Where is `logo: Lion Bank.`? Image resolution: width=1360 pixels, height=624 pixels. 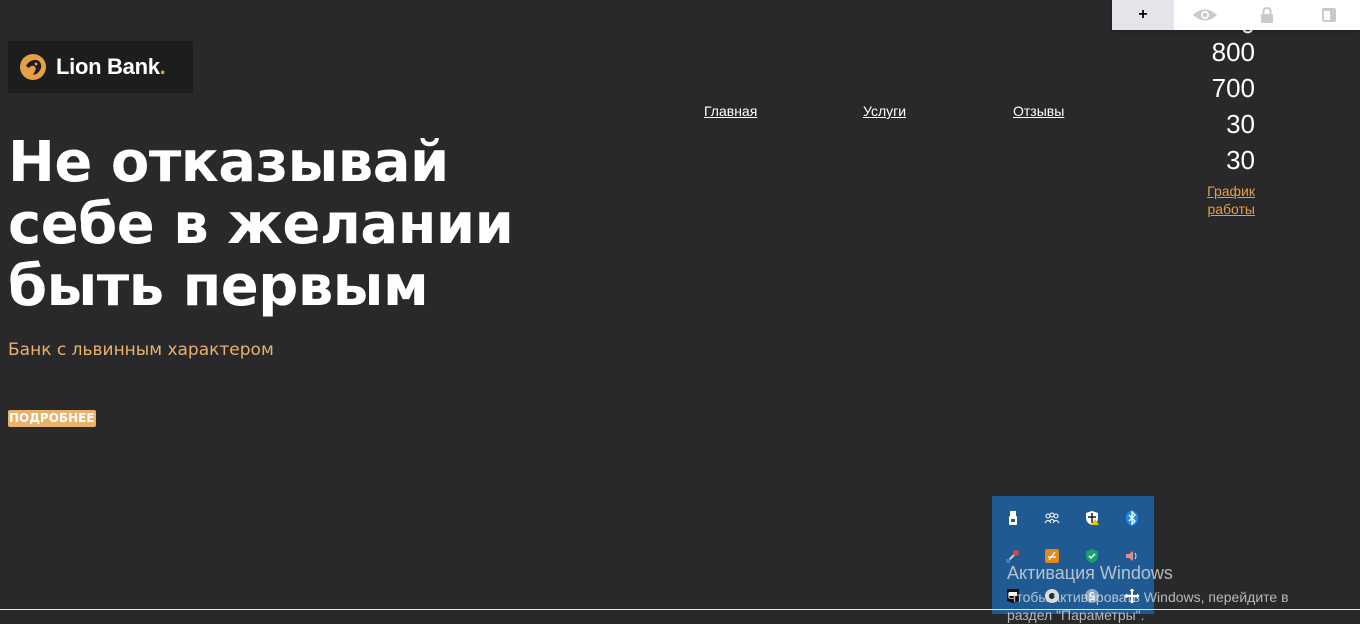 logo: Lion Bank. is located at coordinates (100, 67).